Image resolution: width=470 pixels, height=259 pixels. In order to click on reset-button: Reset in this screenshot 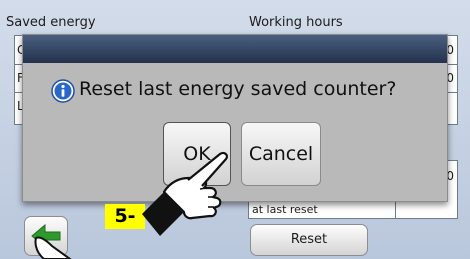, I will do `click(309, 240)`.